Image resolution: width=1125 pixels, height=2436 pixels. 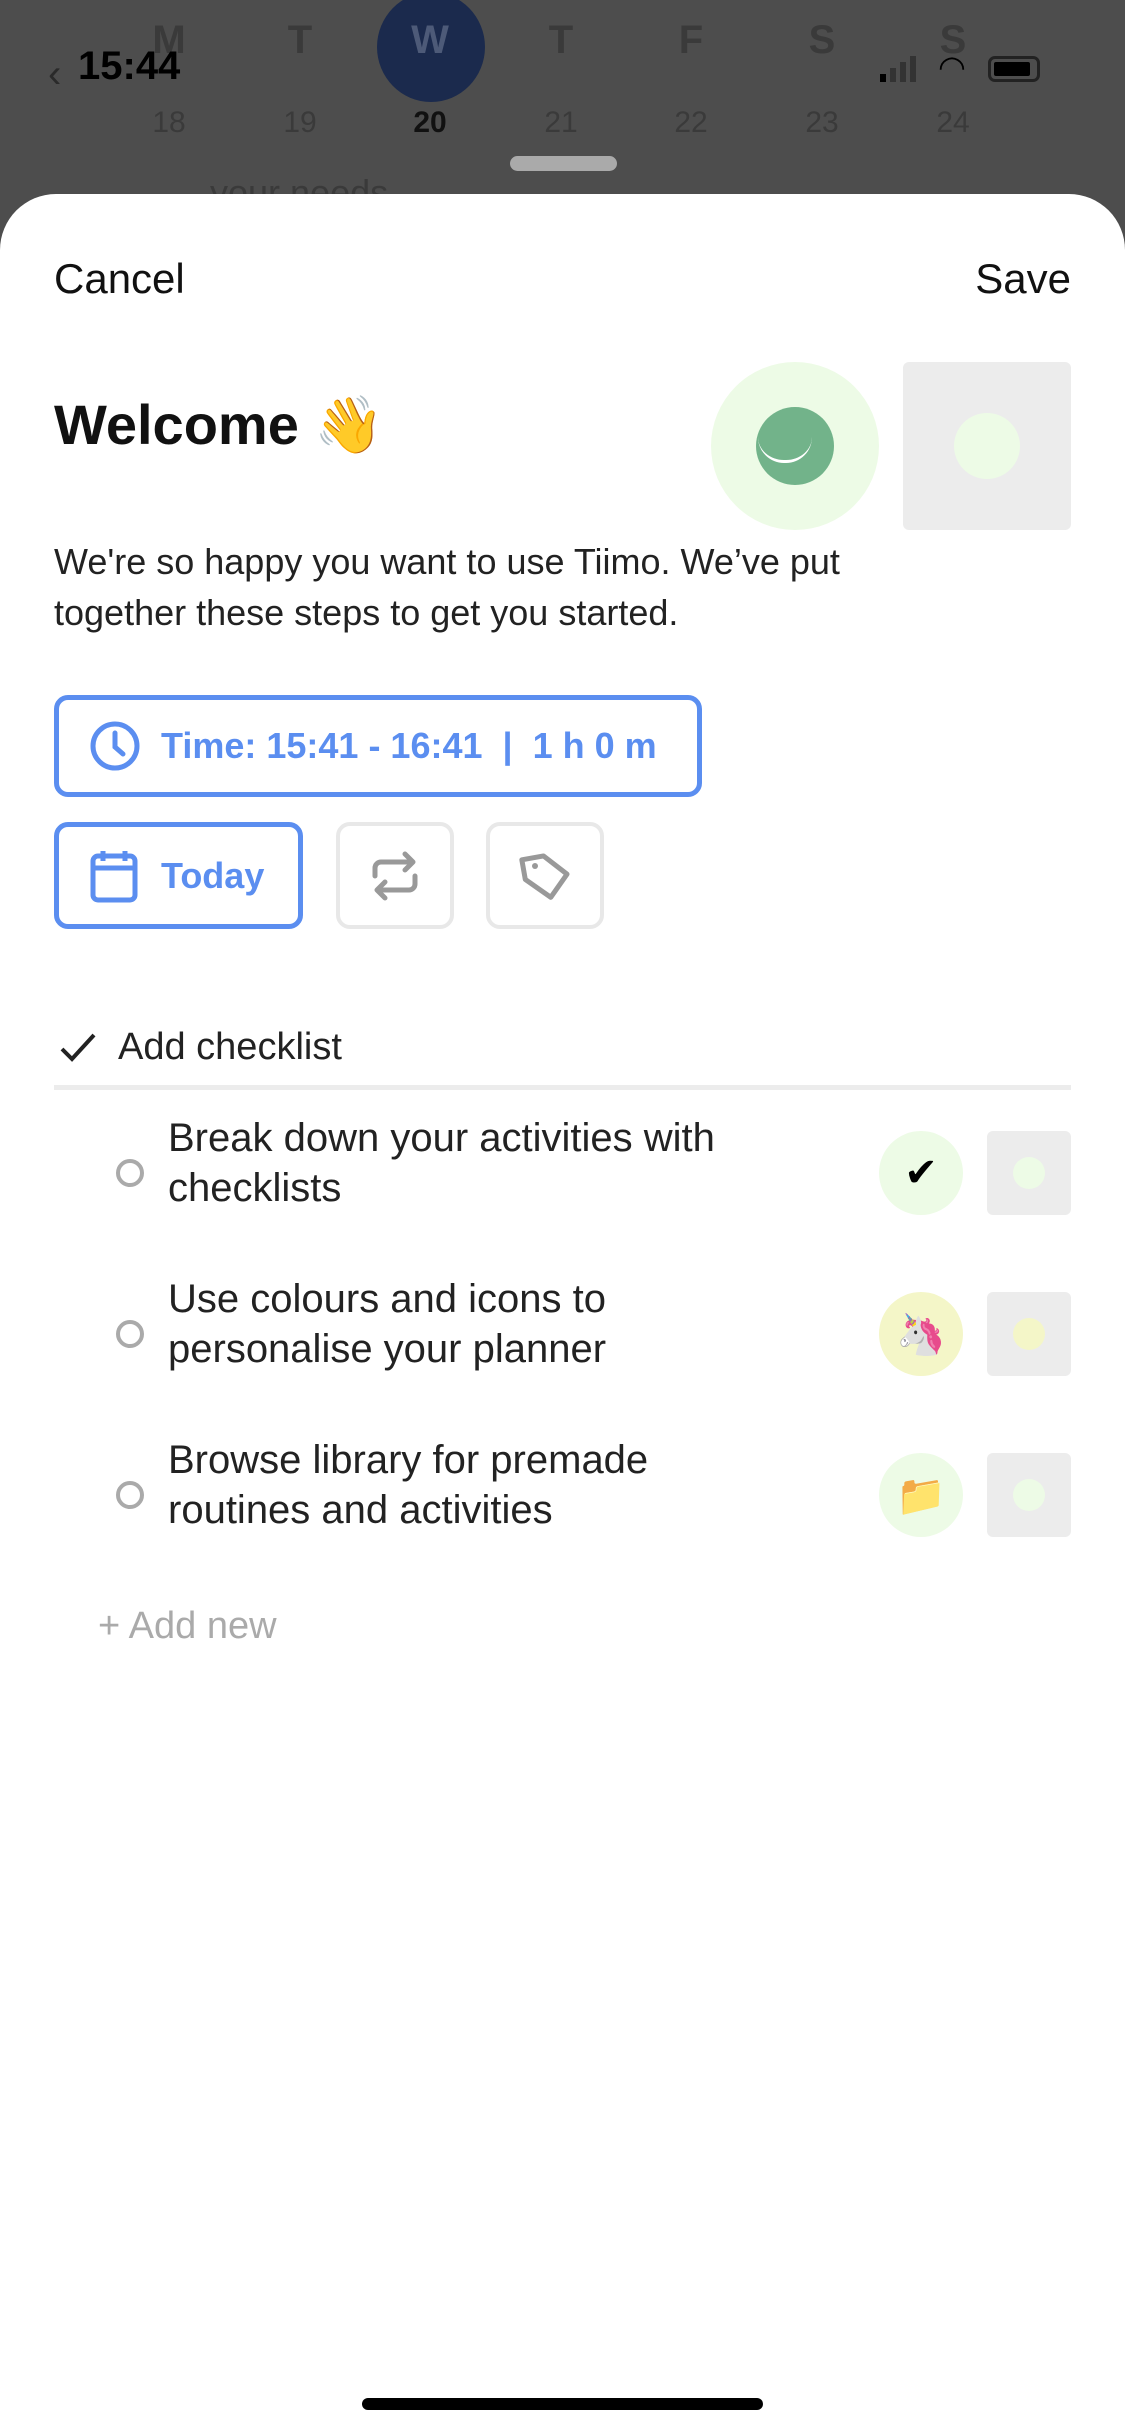 I want to click on calendar-icon, so click(x=114, y=876).